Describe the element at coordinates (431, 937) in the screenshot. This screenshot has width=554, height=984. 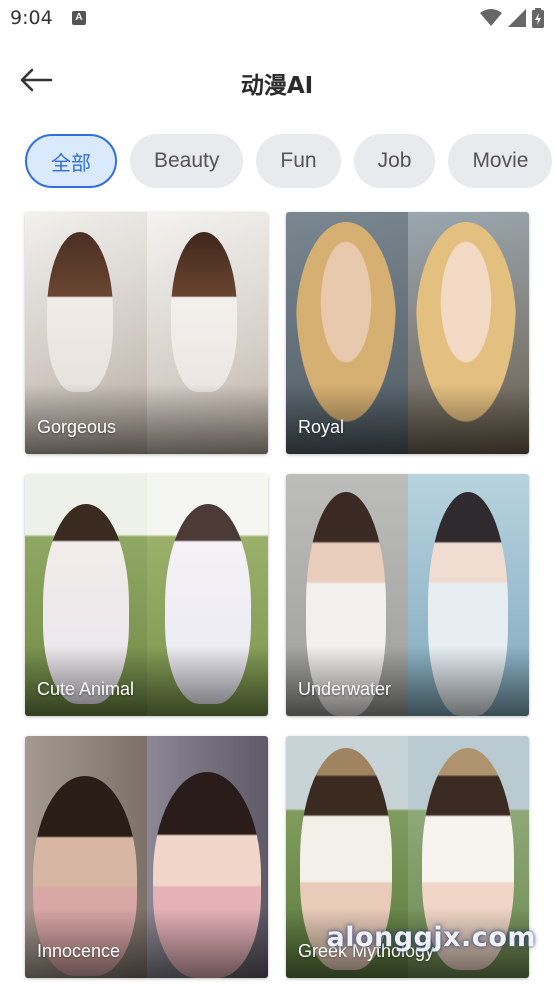
I see `watermark: alonggjx.com` at that location.